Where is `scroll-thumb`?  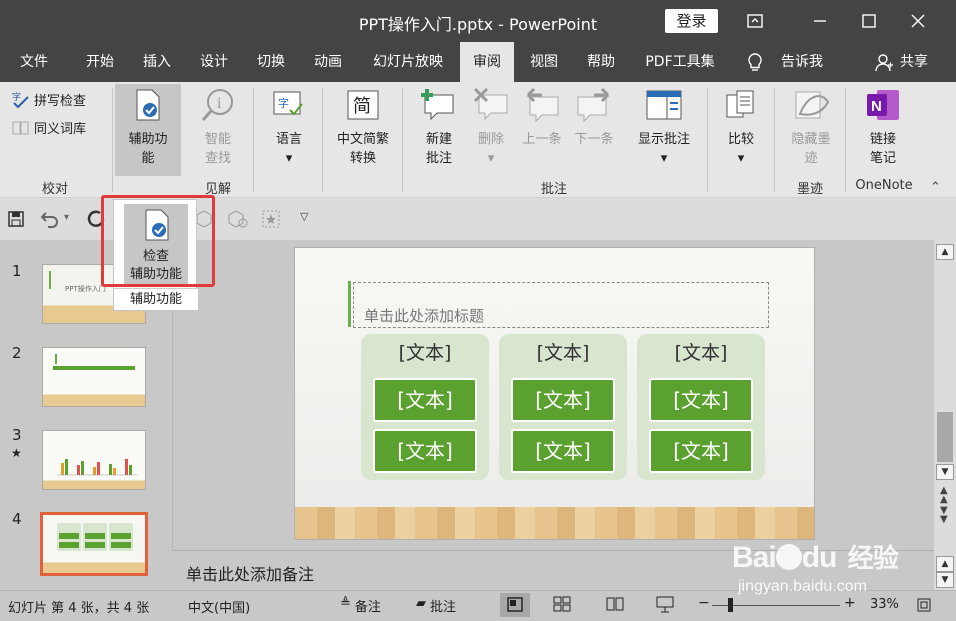 scroll-thumb is located at coordinates (945, 437).